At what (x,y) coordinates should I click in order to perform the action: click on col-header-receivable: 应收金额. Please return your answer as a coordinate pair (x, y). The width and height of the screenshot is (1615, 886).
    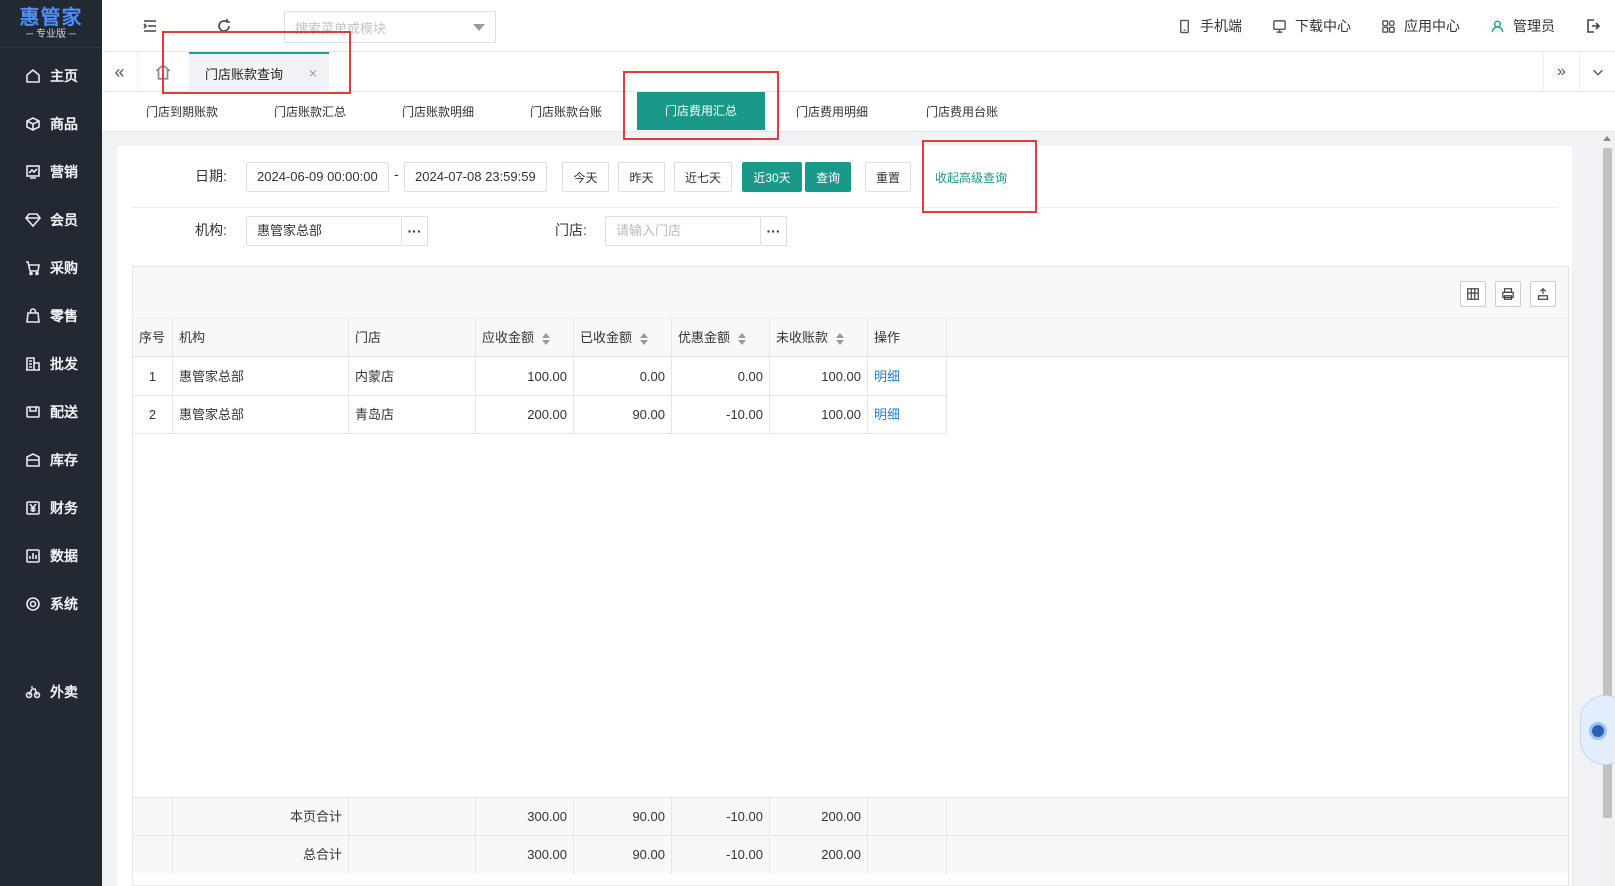
    Looking at the image, I should click on (525, 338).